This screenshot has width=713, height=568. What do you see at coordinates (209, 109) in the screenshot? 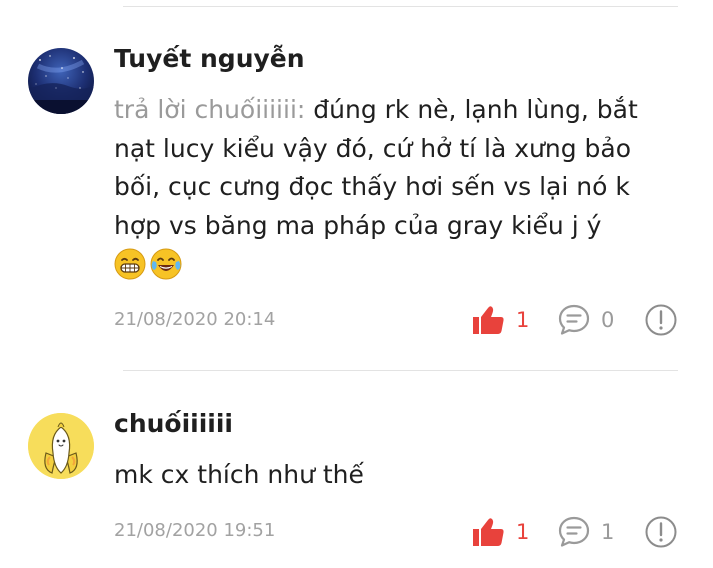
I see `reply-to-prefix: trả lời chuốiiiiii:` at bounding box center [209, 109].